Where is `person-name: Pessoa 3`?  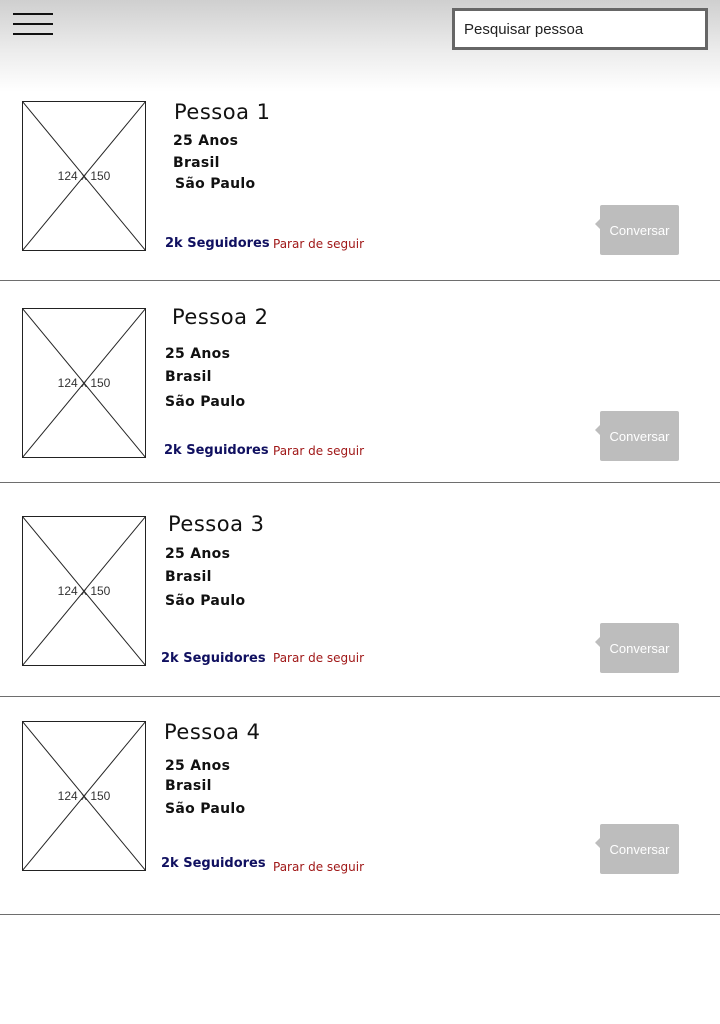
person-name: Pessoa 3 is located at coordinates (216, 524).